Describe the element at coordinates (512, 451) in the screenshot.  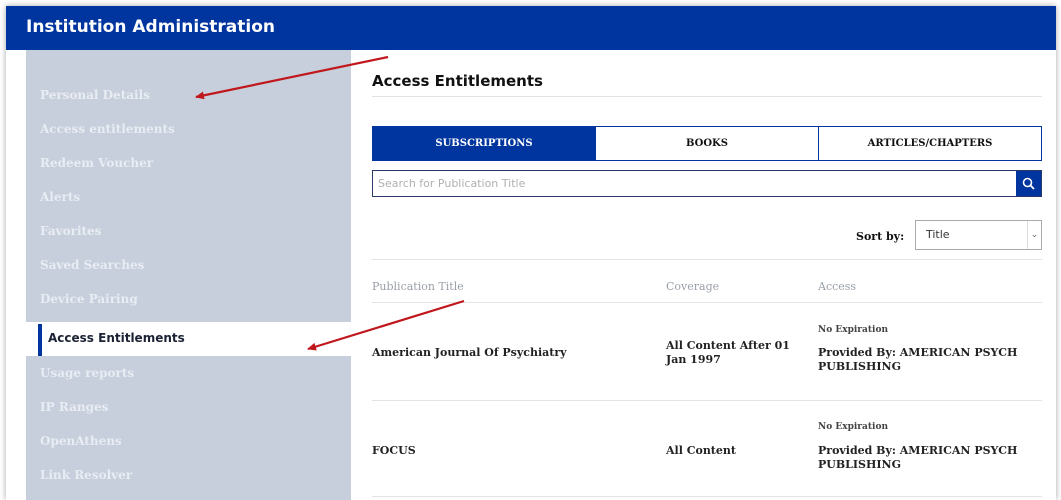
I see `row-title: FOCUS` at that location.